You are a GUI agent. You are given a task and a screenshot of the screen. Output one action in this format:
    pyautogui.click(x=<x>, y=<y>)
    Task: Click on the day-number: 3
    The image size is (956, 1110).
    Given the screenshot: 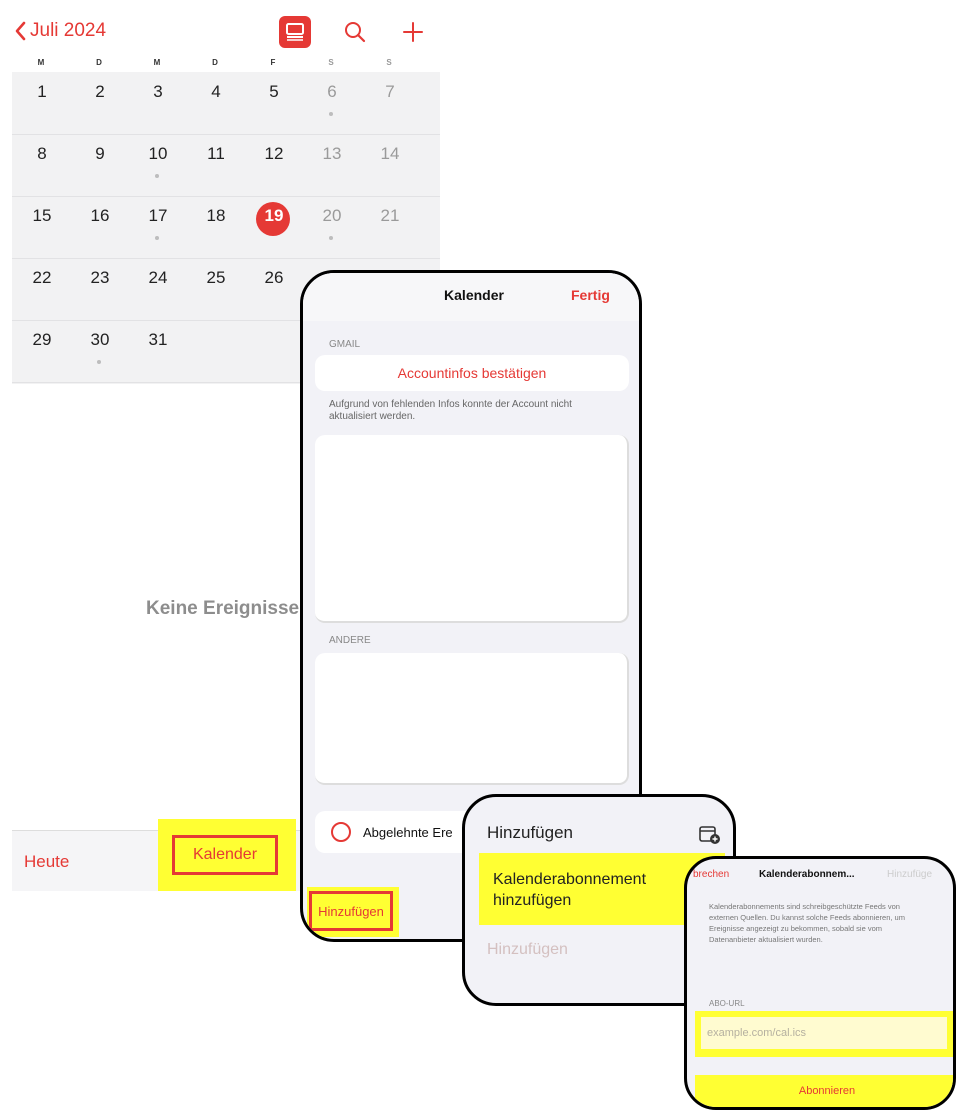 What is the action you would take?
    pyautogui.click(x=158, y=91)
    